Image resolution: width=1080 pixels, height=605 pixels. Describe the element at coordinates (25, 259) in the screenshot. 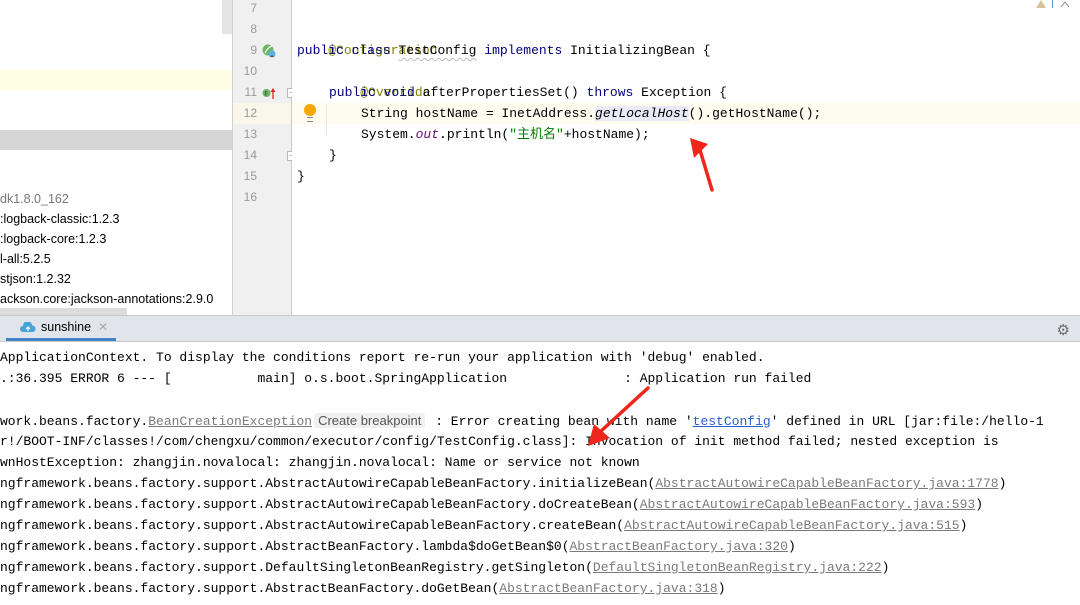

I see `tree-item-library: l-all:5.2.5` at that location.